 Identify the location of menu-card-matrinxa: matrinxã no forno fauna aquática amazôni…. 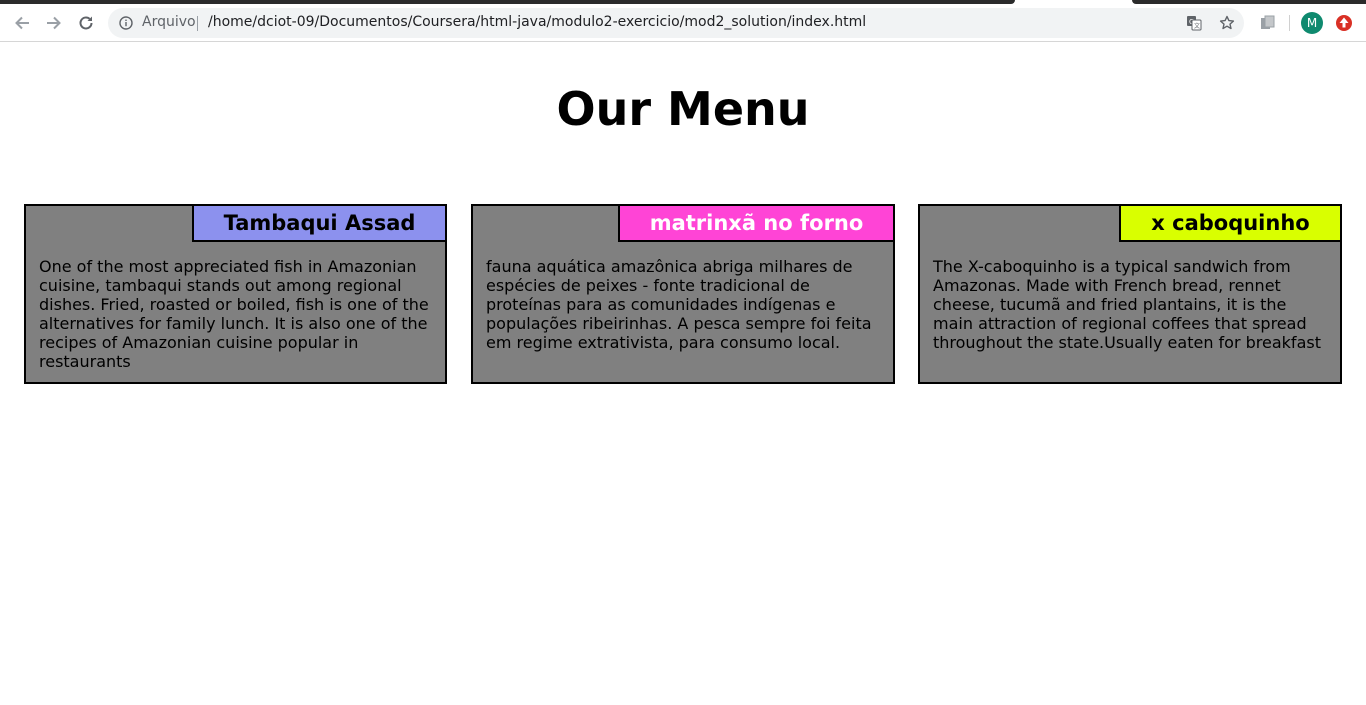
(683, 294).